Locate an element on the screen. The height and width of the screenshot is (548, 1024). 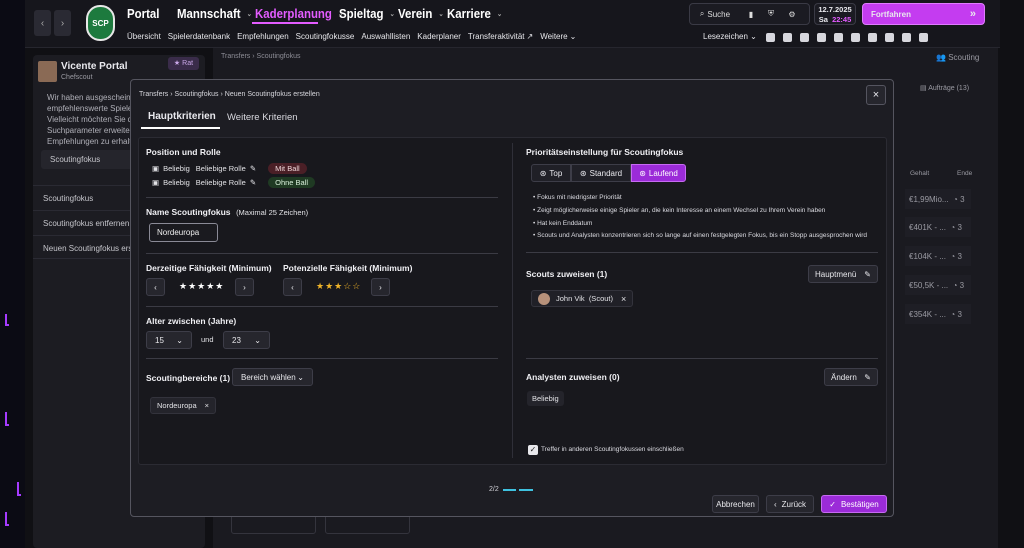
confirm-button: ✓ Bestätigen is located at coordinates (854, 504).